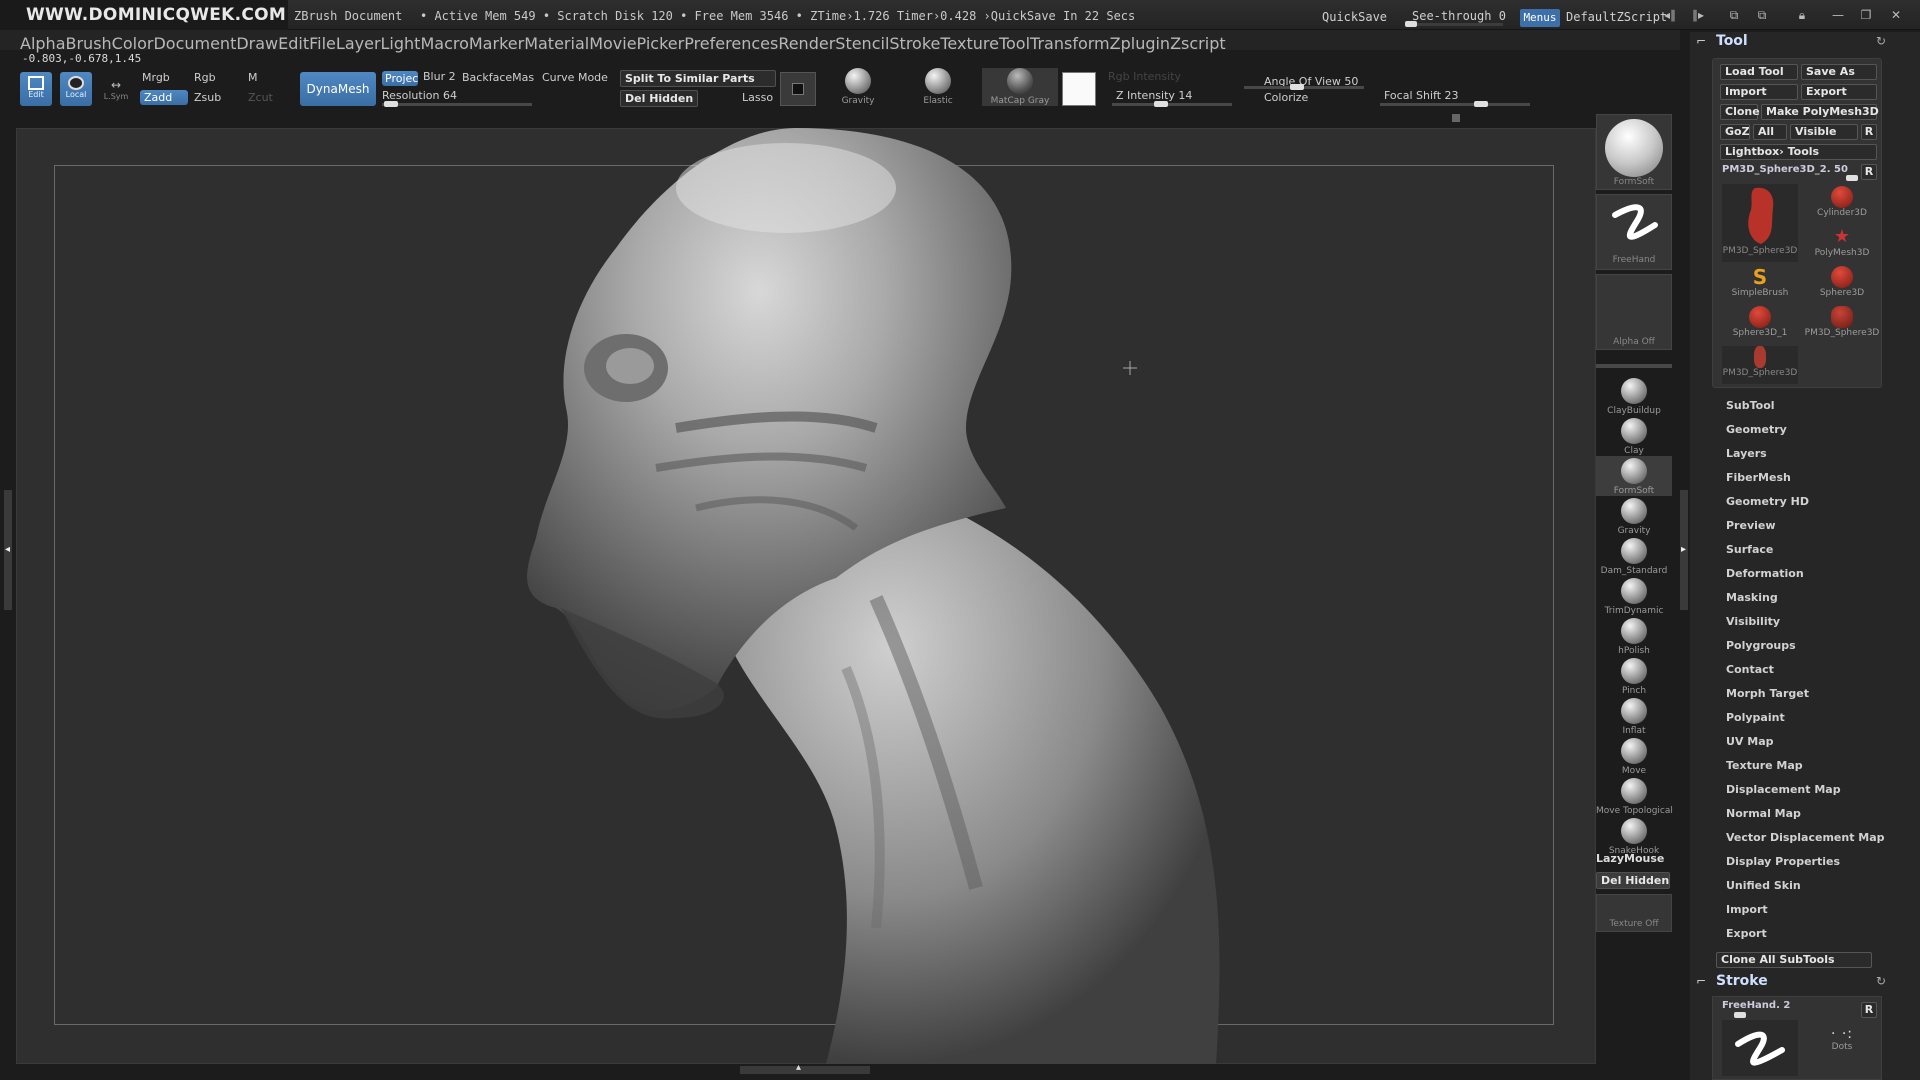 This screenshot has width=1920, height=1080. Describe the element at coordinates (858, 87) in the screenshot. I see `gravity-brush-button: Gravity` at that location.